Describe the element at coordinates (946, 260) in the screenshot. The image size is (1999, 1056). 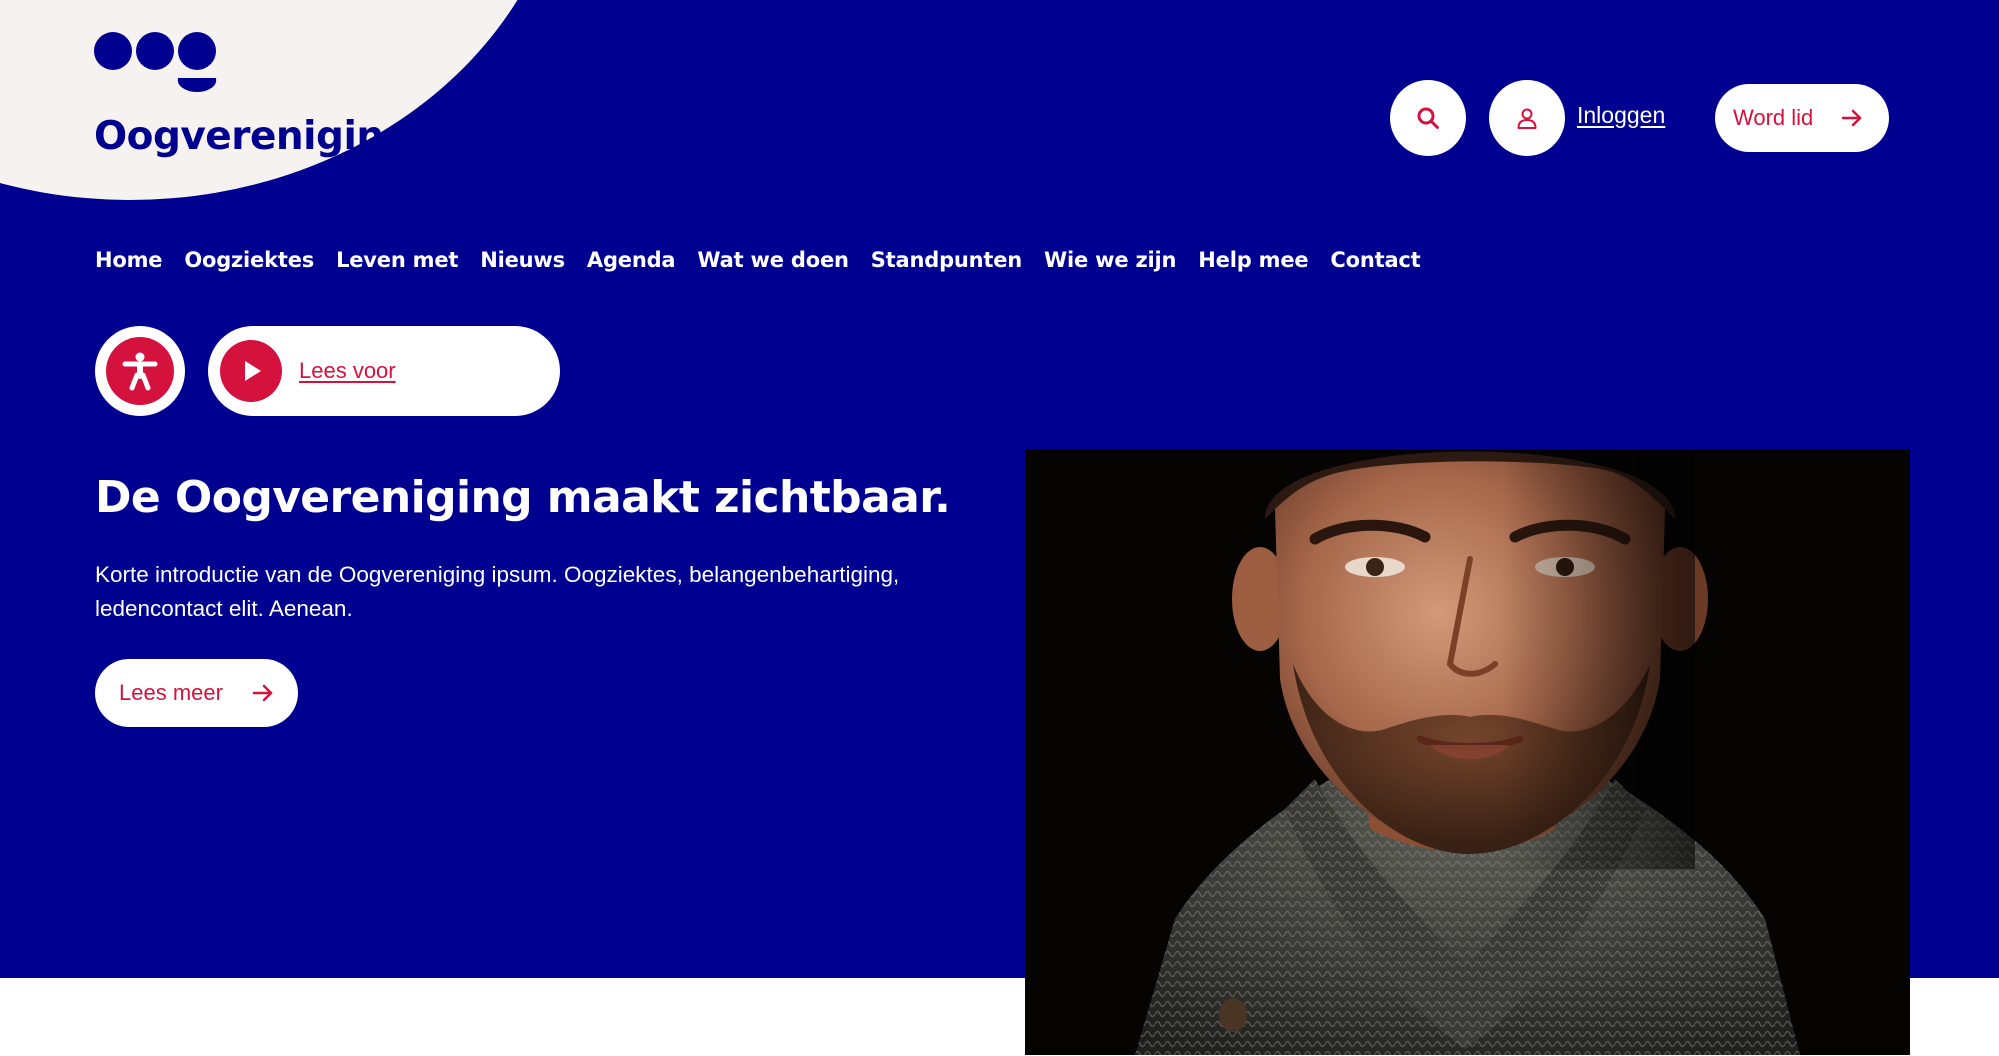
I see `nav-item-standpunten: Standpunten` at that location.